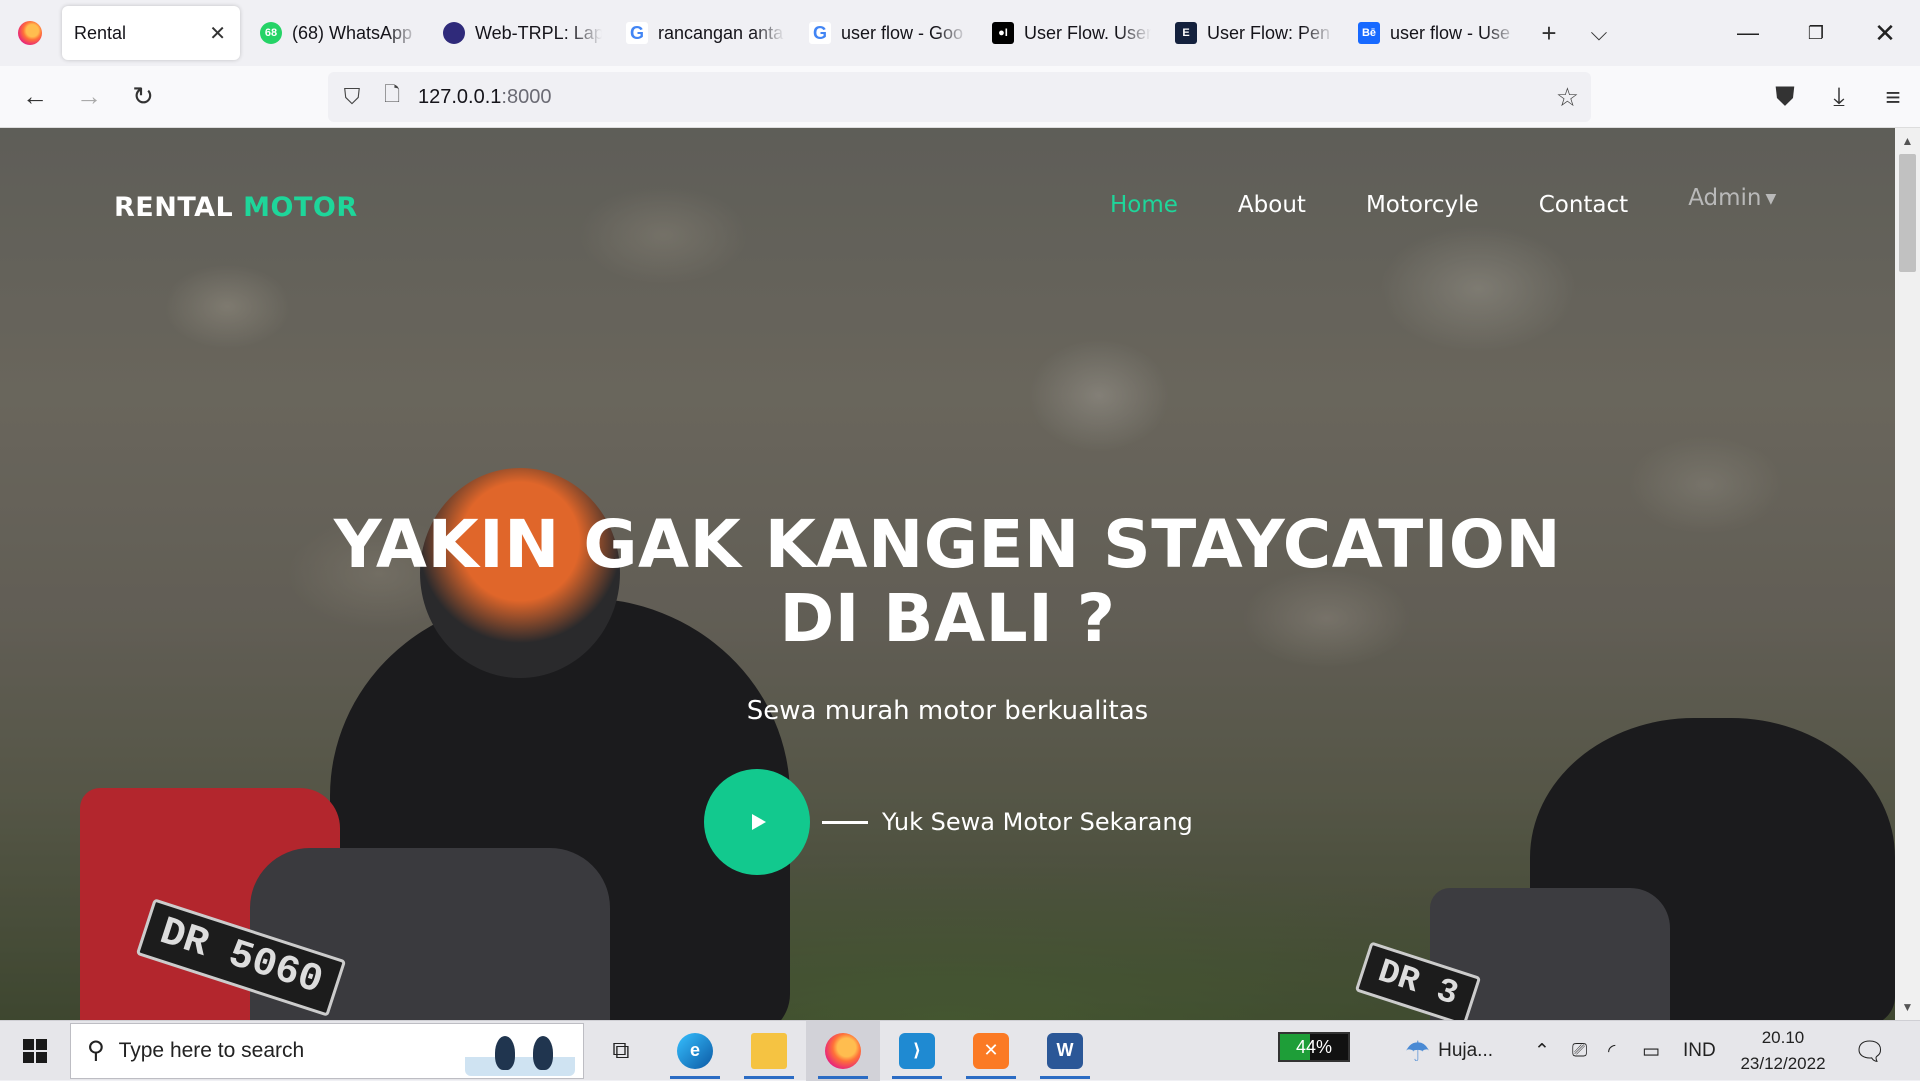 The image size is (1920, 1081). I want to click on medium-icon: ●I, so click(1003, 33).